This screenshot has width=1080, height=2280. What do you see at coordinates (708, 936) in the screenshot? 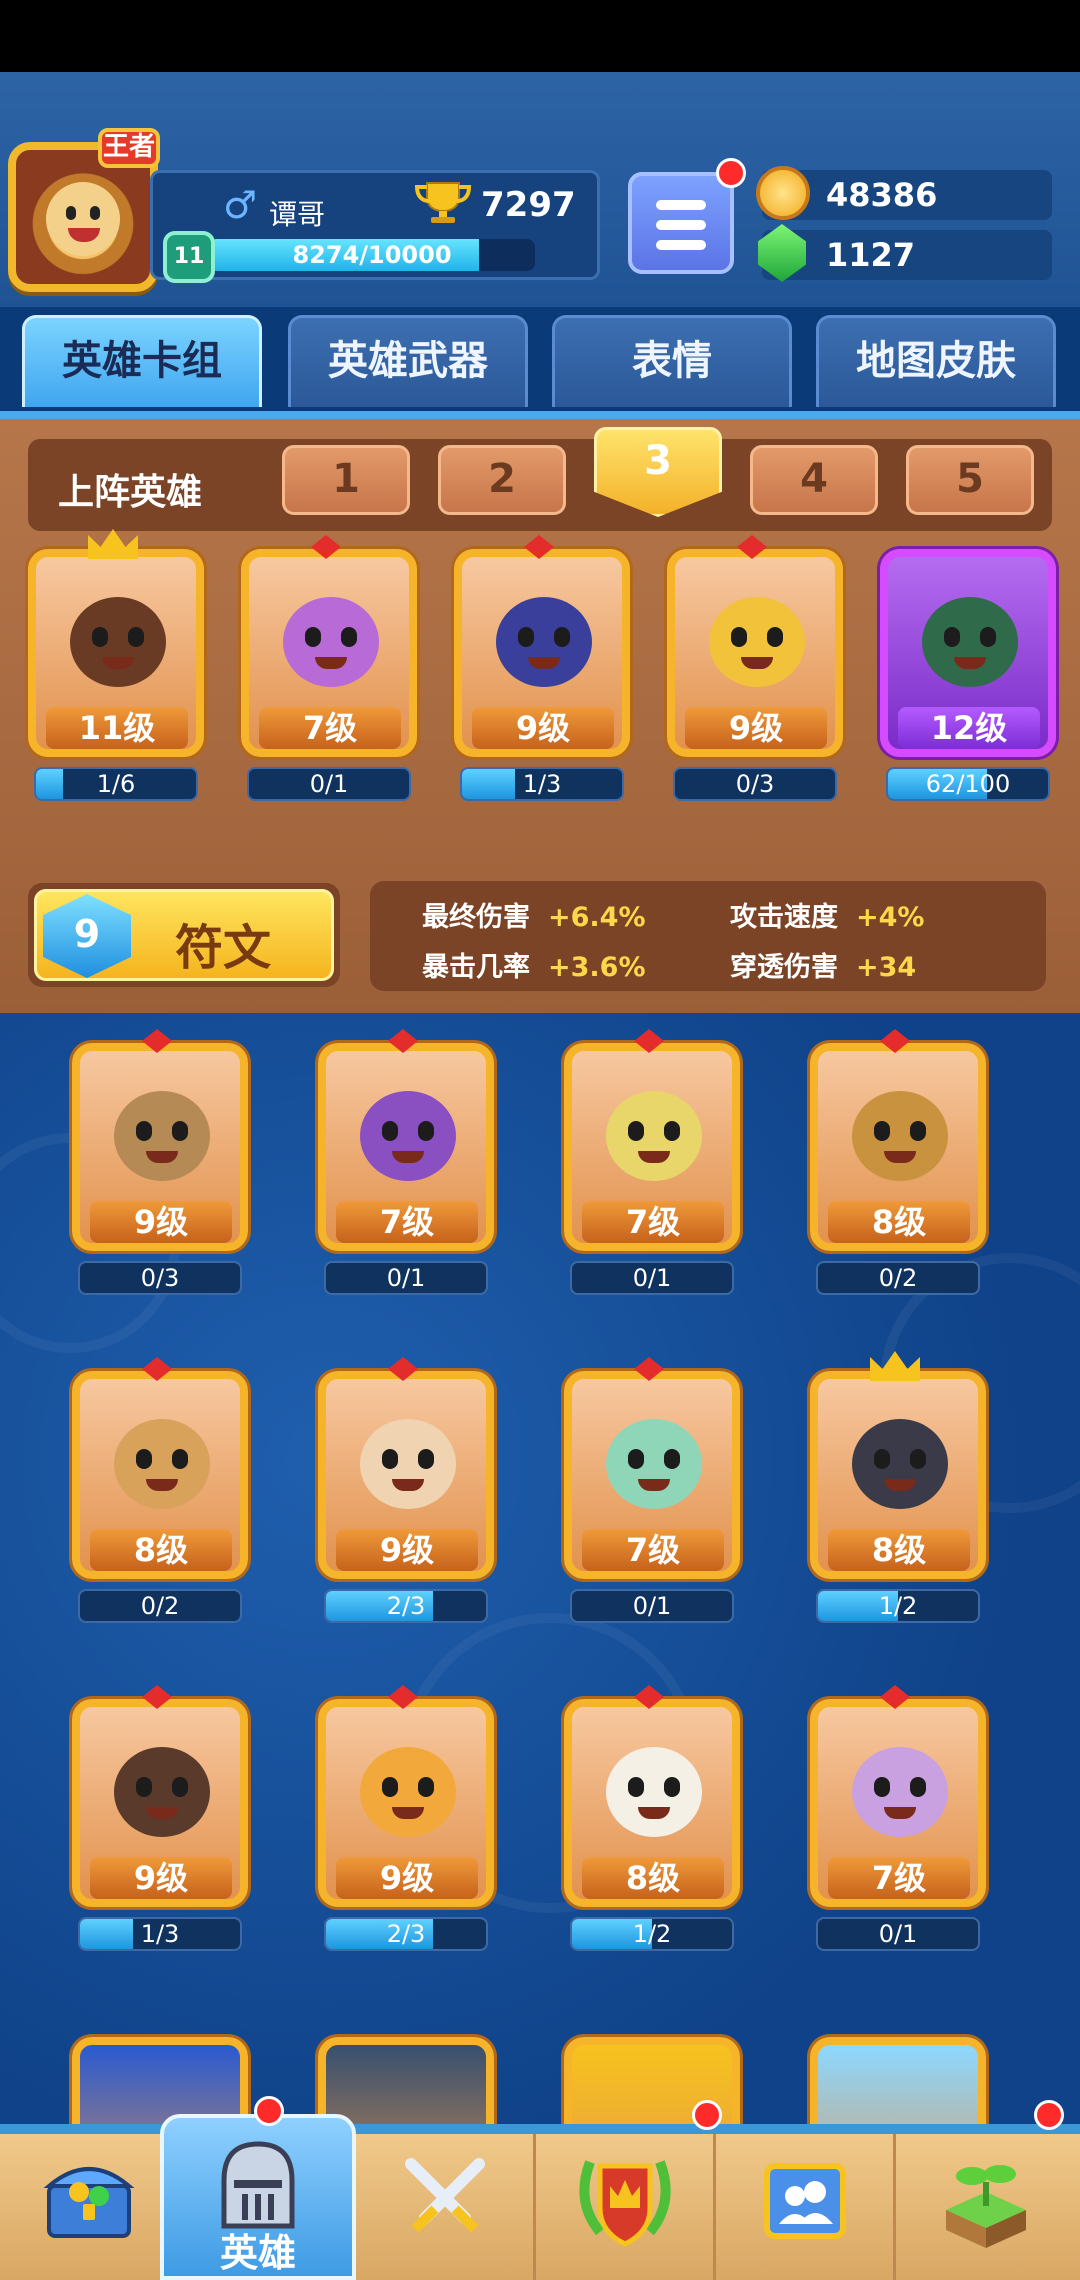
I see `rune-stats-panel: 最终伤害 +6.4% 攻击速度 +4% 暴击几率 +3.6% 穿透伤害 +34` at bounding box center [708, 936].